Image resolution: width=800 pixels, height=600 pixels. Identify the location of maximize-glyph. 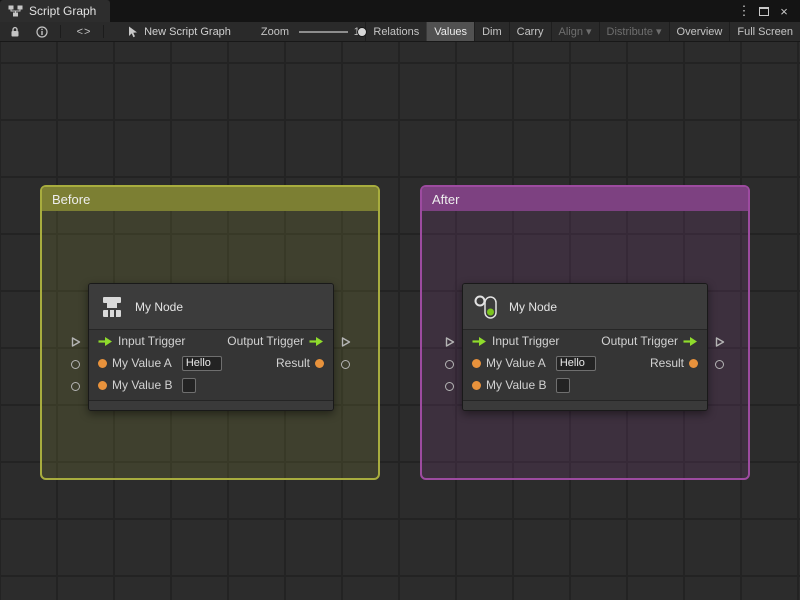
(764, 11).